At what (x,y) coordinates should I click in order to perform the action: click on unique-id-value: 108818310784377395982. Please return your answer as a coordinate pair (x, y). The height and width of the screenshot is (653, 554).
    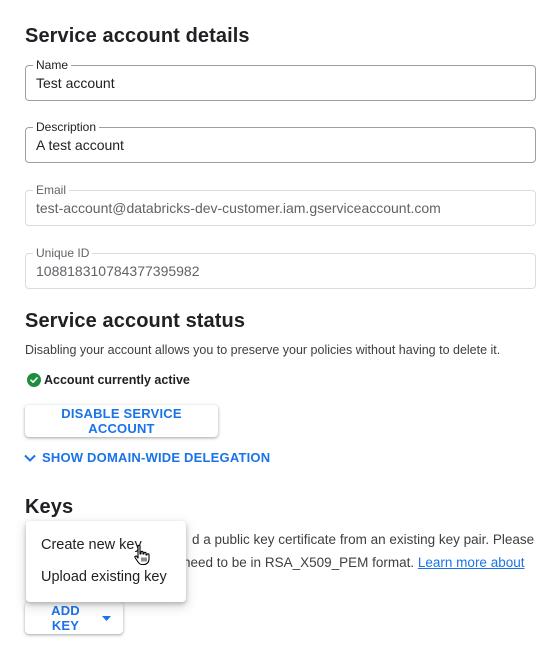
    Looking at the image, I should click on (118, 271).